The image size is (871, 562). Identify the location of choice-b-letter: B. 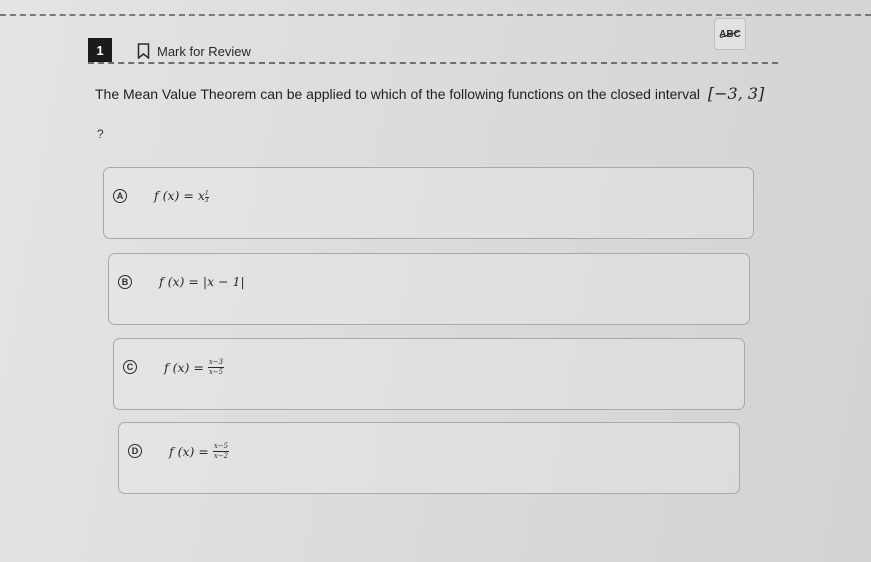
(125, 282).